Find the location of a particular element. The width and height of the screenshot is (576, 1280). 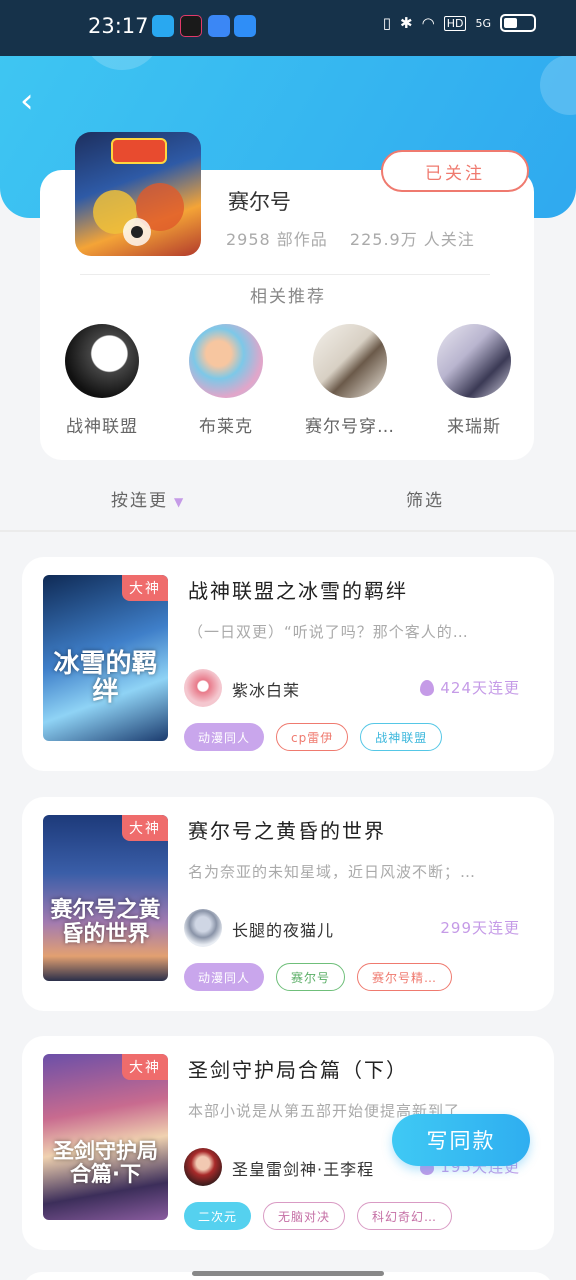

tag-list: 动漫同人 cp雷伊 战神联盟 is located at coordinates (313, 737).